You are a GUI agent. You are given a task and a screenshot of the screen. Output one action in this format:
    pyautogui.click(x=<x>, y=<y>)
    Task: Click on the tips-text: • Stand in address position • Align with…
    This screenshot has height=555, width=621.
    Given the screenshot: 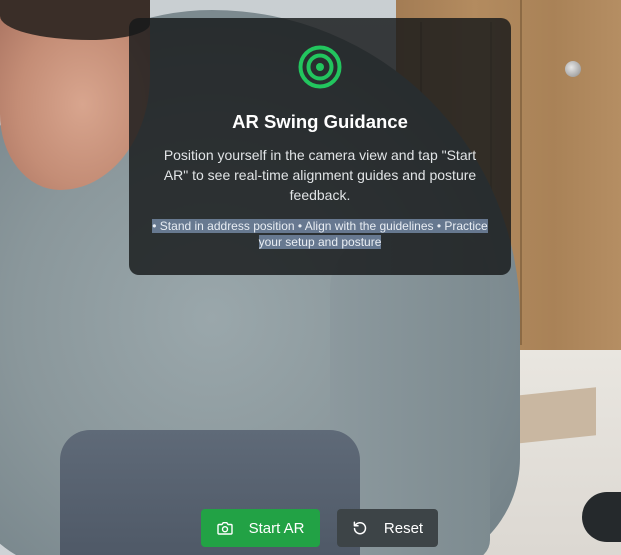 What is the action you would take?
    pyautogui.click(x=320, y=234)
    